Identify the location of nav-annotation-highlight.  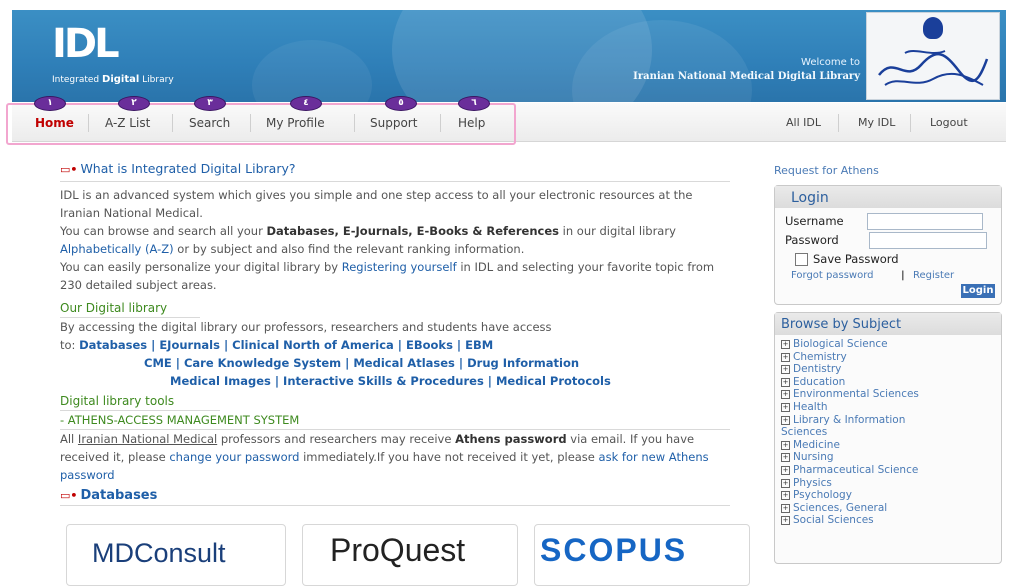
(261, 124).